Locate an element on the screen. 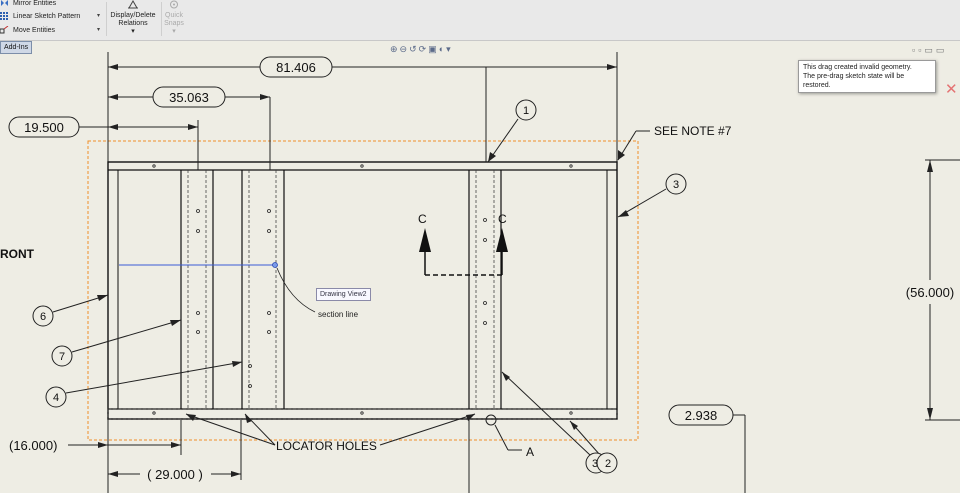  section-line-leader is located at coordinates (296, 290).